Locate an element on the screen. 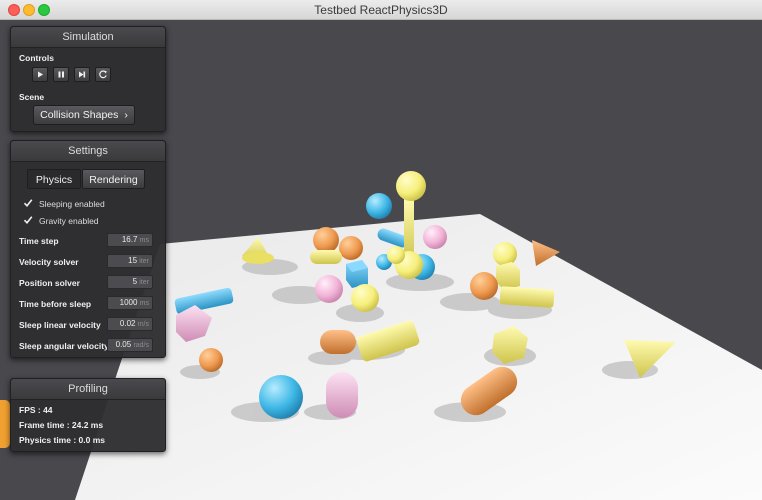  pause-button is located at coordinates (61, 74).